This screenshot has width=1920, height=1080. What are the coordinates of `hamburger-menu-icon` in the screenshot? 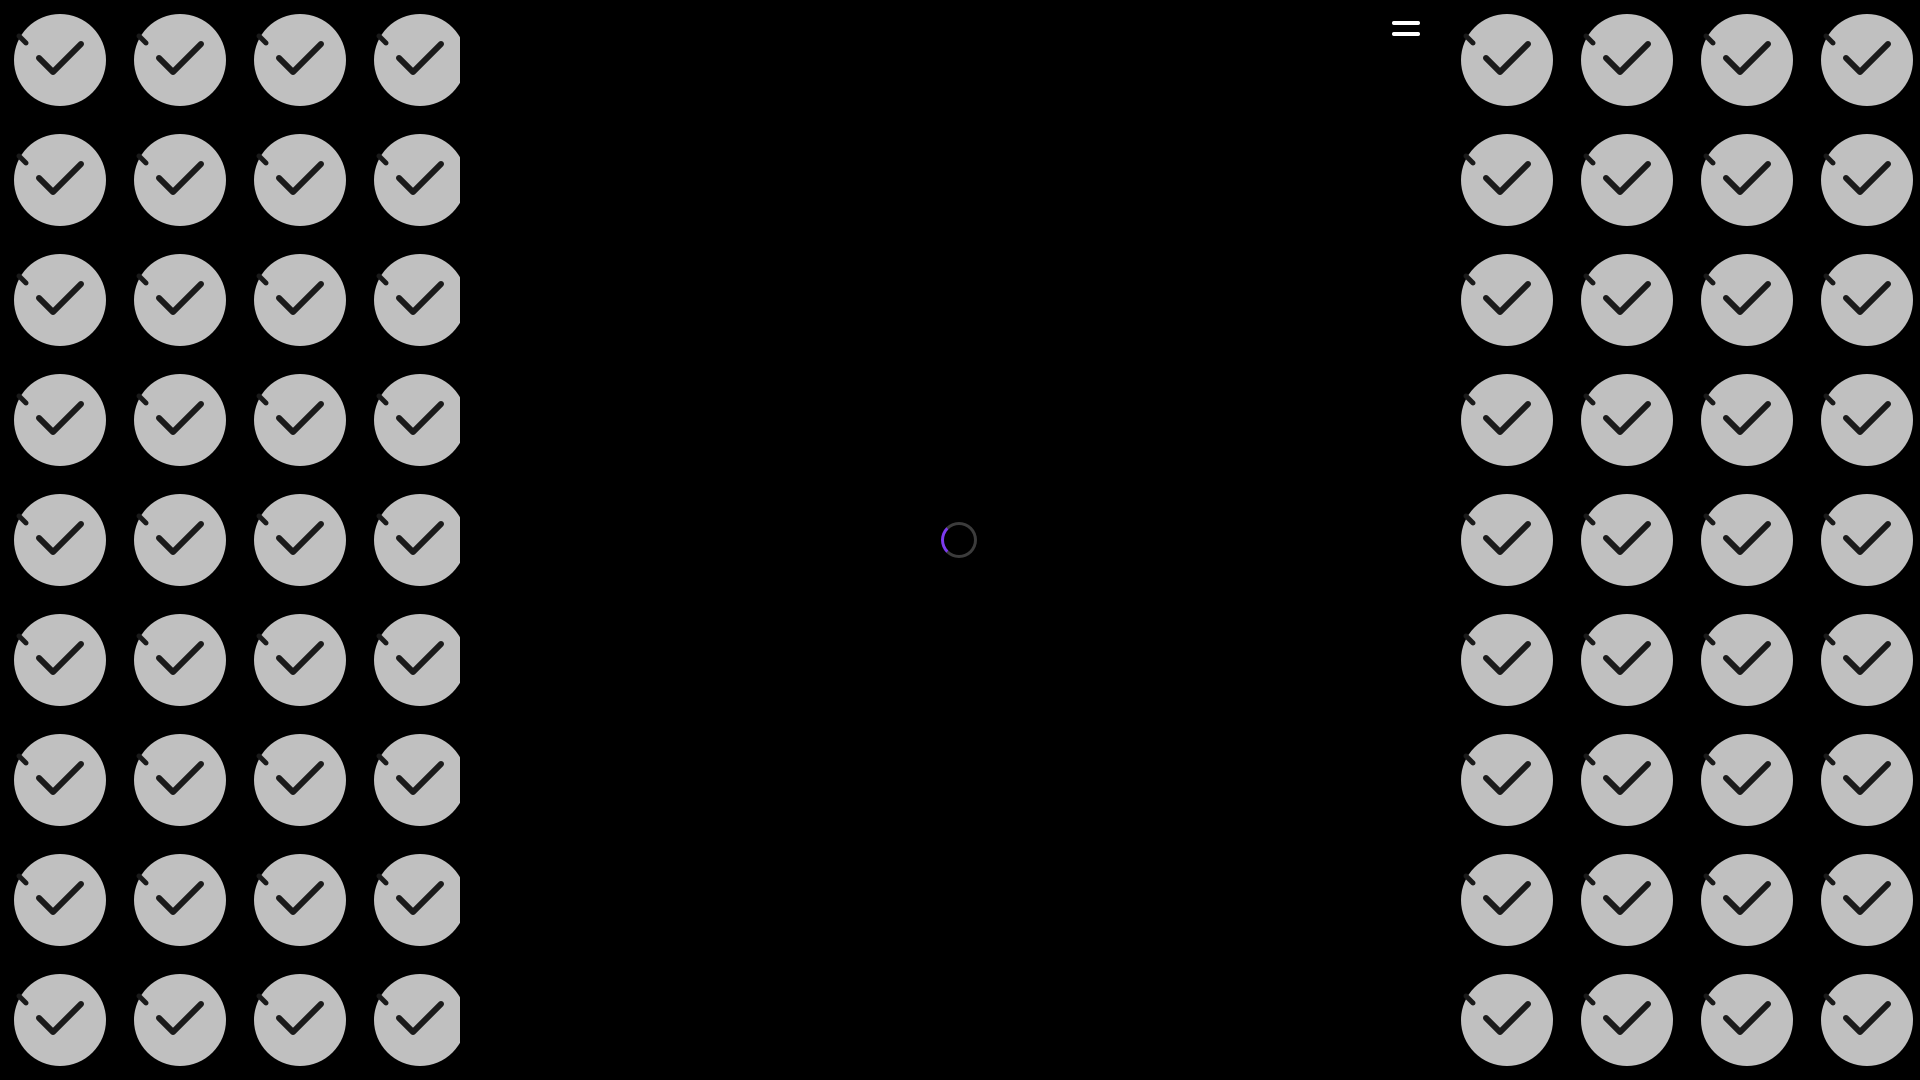 It's located at (1407, 30).